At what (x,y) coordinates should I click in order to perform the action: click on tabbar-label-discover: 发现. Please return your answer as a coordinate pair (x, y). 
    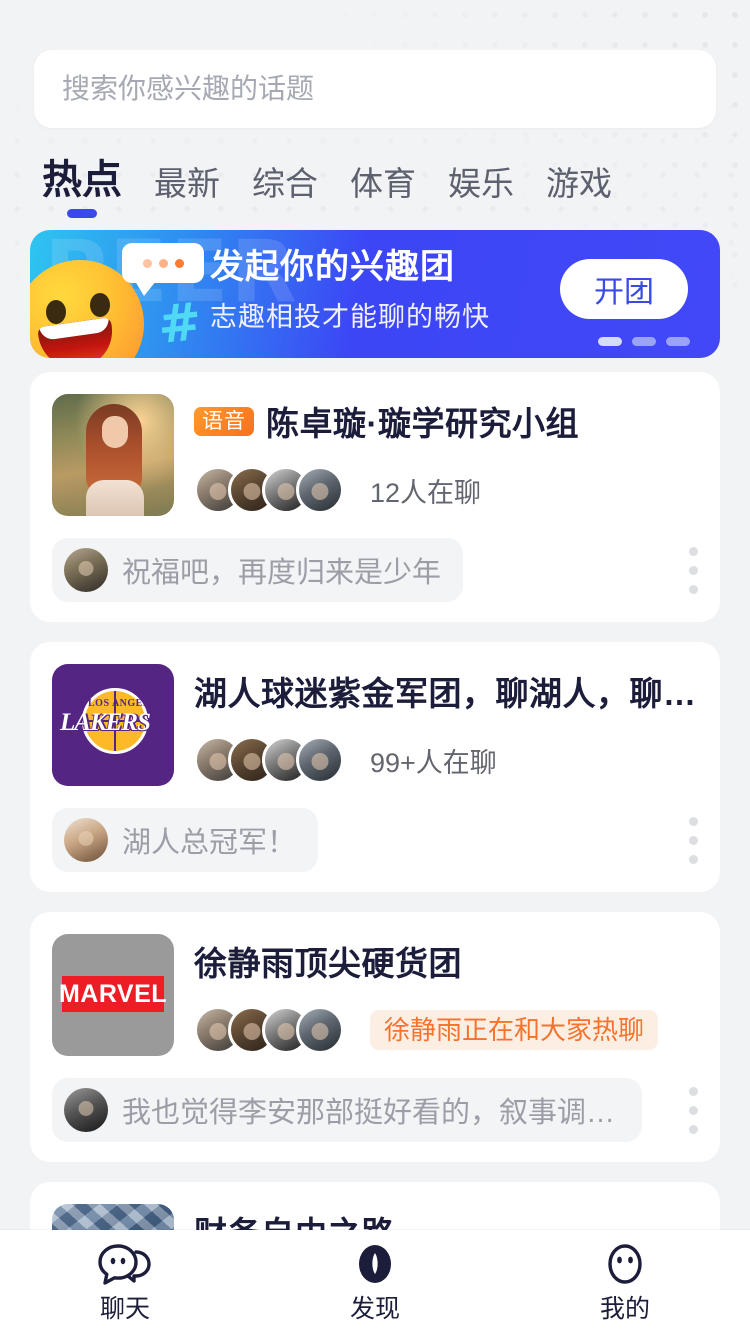
    Looking at the image, I should click on (374, 1309).